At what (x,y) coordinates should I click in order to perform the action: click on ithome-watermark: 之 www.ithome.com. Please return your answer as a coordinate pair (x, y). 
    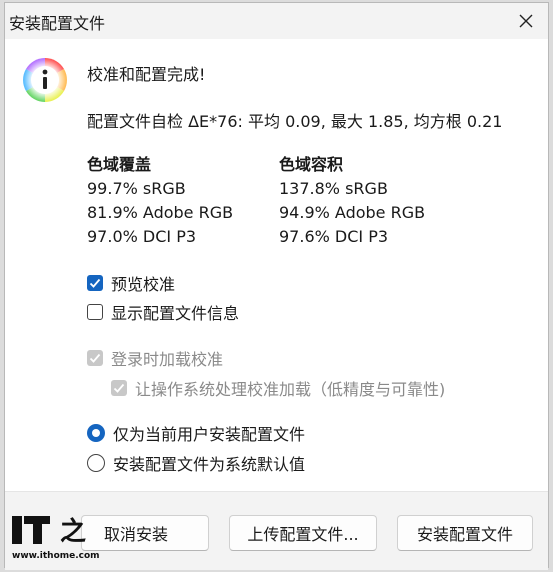
    Looking at the image, I should click on (56, 540).